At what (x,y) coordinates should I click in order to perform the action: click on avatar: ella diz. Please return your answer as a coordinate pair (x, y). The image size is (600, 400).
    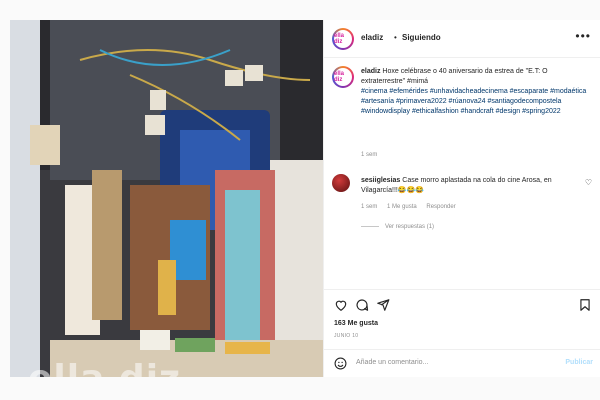
    Looking at the image, I should click on (343, 39).